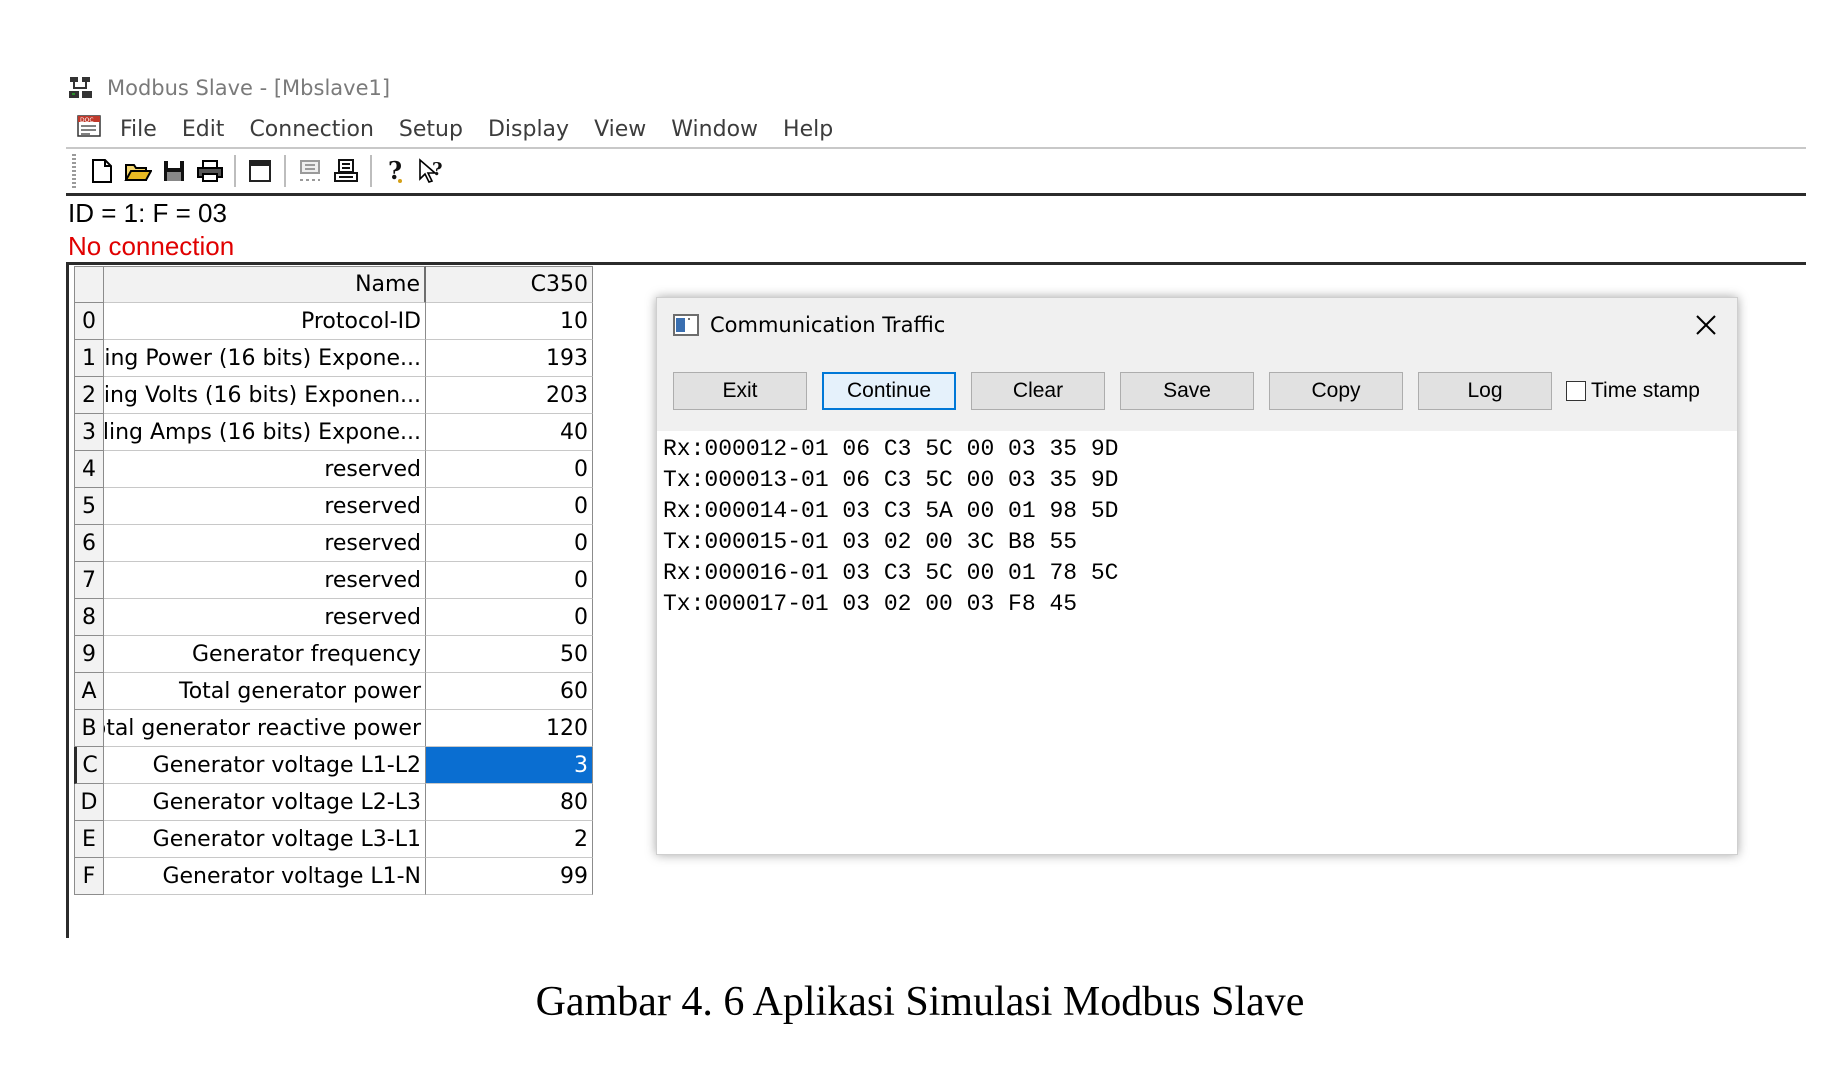  I want to click on register-value: 40, so click(509, 432).